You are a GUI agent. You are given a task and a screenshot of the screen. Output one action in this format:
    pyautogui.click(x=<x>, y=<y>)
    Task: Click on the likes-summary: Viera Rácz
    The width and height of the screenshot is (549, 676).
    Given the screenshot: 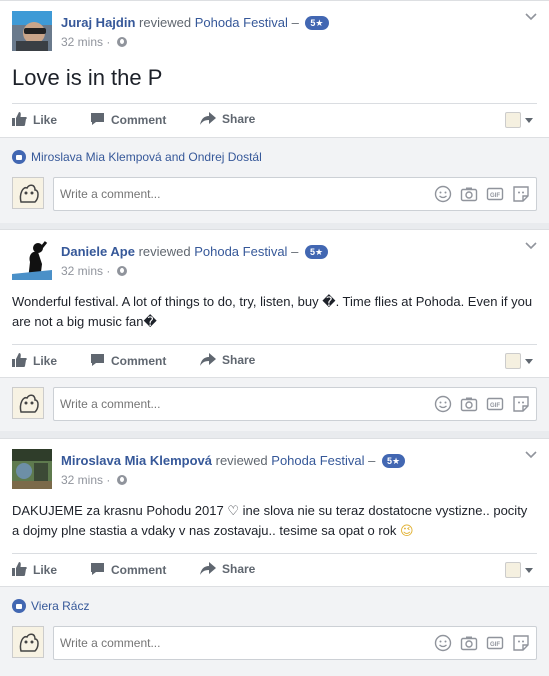 What is the action you would take?
    pyautogui.click(x=50, y=606)
    